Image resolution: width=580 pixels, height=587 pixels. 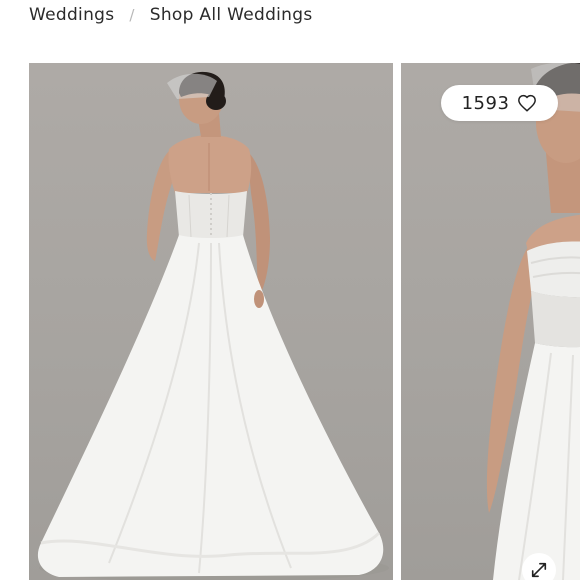 I want to click on front-view-dress-photo-icon, so click(x=533, y=321).